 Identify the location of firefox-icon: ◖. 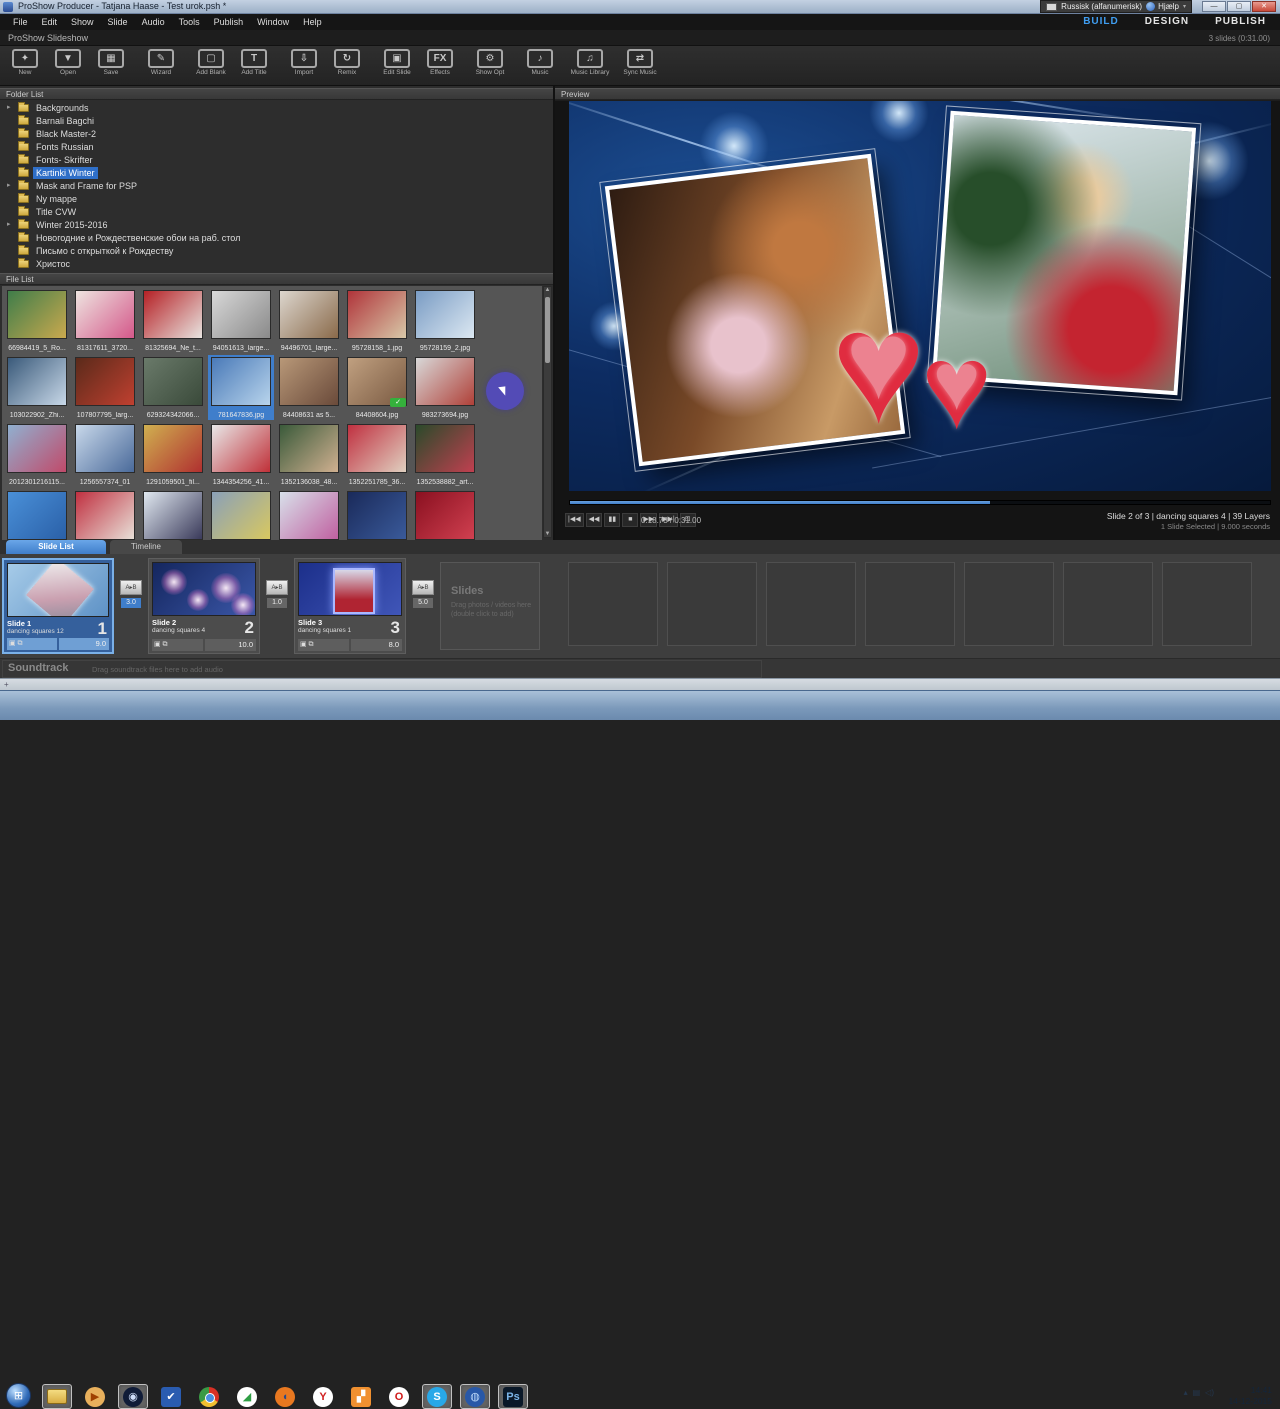
(285, 1396).